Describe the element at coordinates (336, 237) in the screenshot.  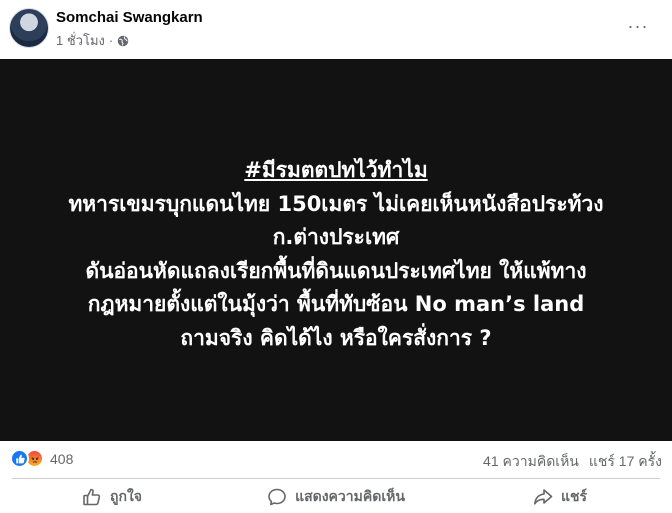
I see `image-text-line: ก.ต่างประเทศ` at that location.